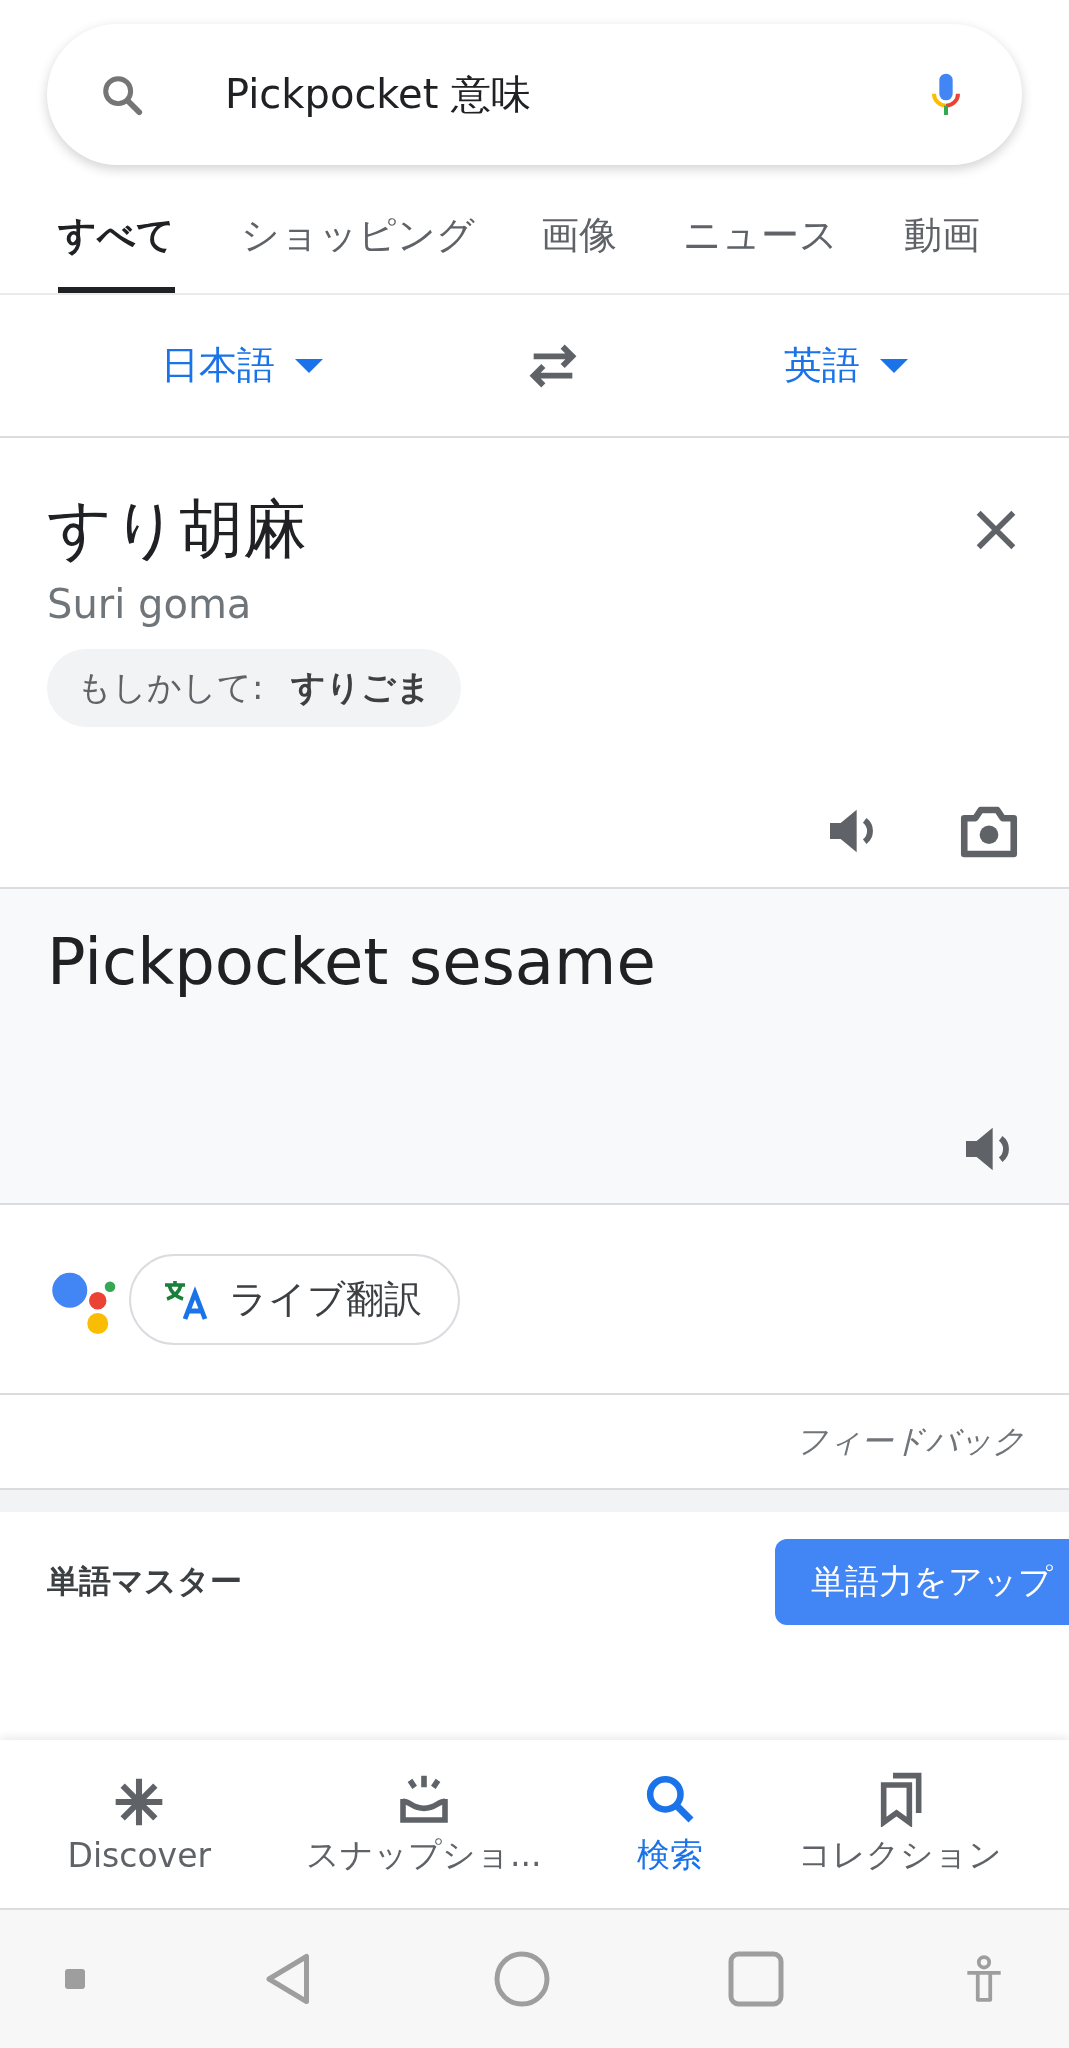 This screenshot has width=1069, height=2048. I want to click on tab: ショッピング, so click(358, 251).